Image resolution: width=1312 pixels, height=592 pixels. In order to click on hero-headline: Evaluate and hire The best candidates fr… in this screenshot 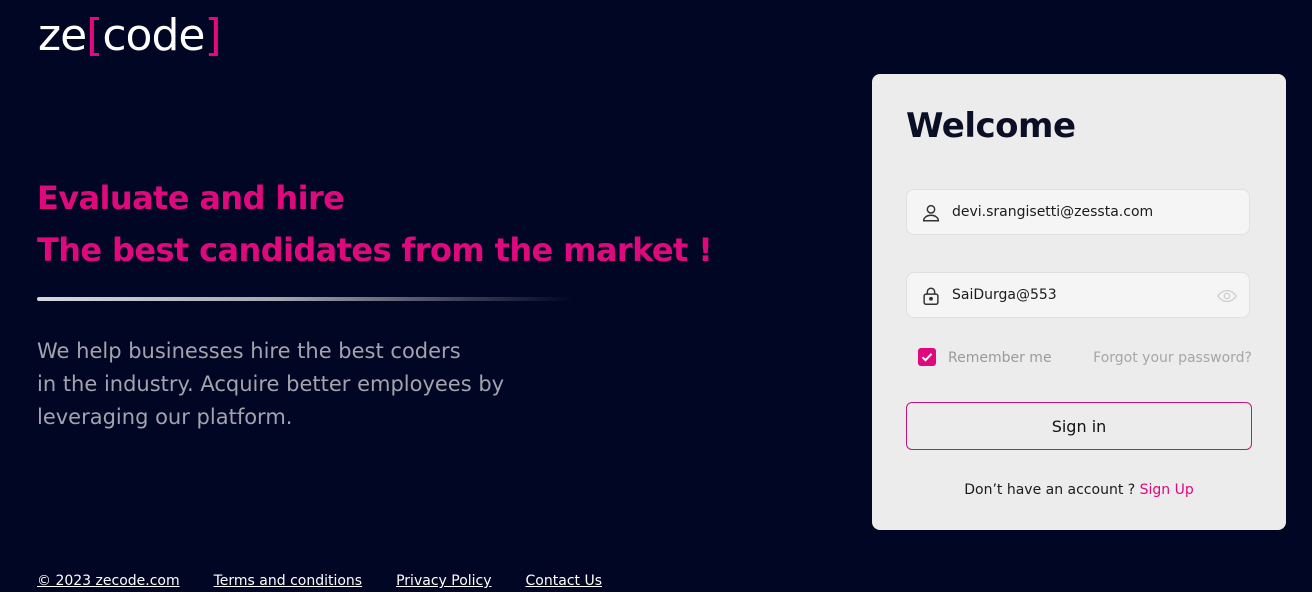, I will do `click(375, 224)`.